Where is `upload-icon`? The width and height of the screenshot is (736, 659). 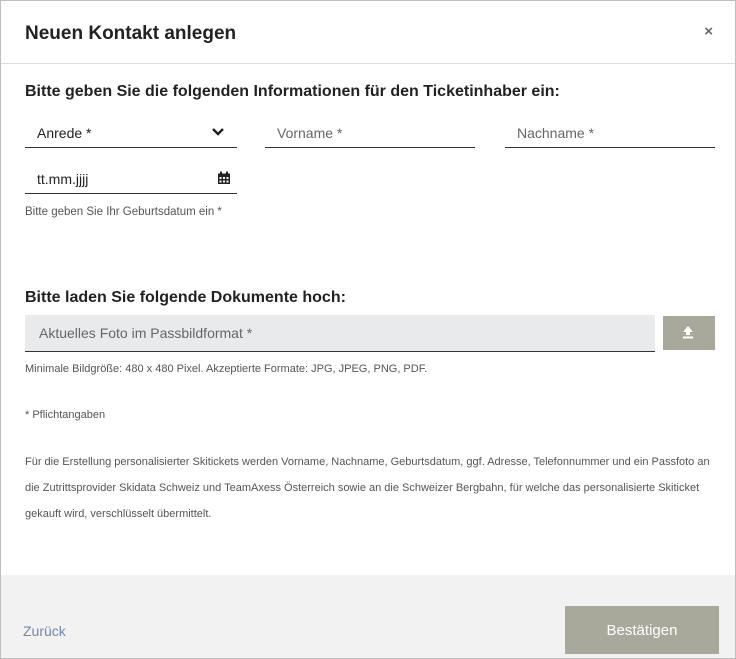
upload-icon is located at coordinates (688, 332).